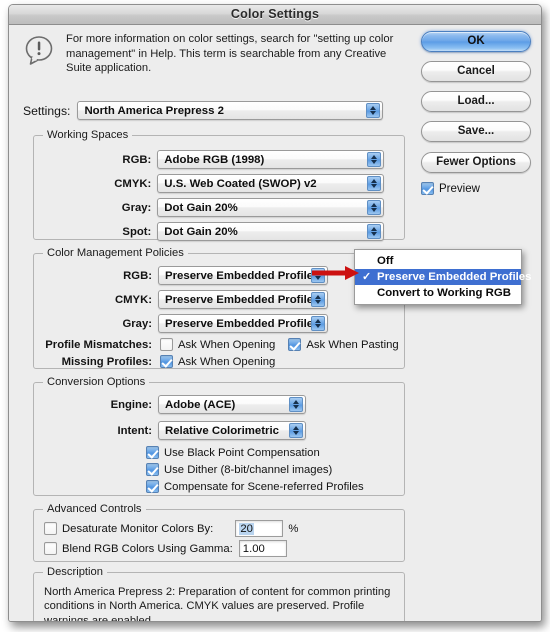 This screenshot has width=550, height=632. I want to click on ws-gray-popup: Dot Gain 20%, so click(270, 207).